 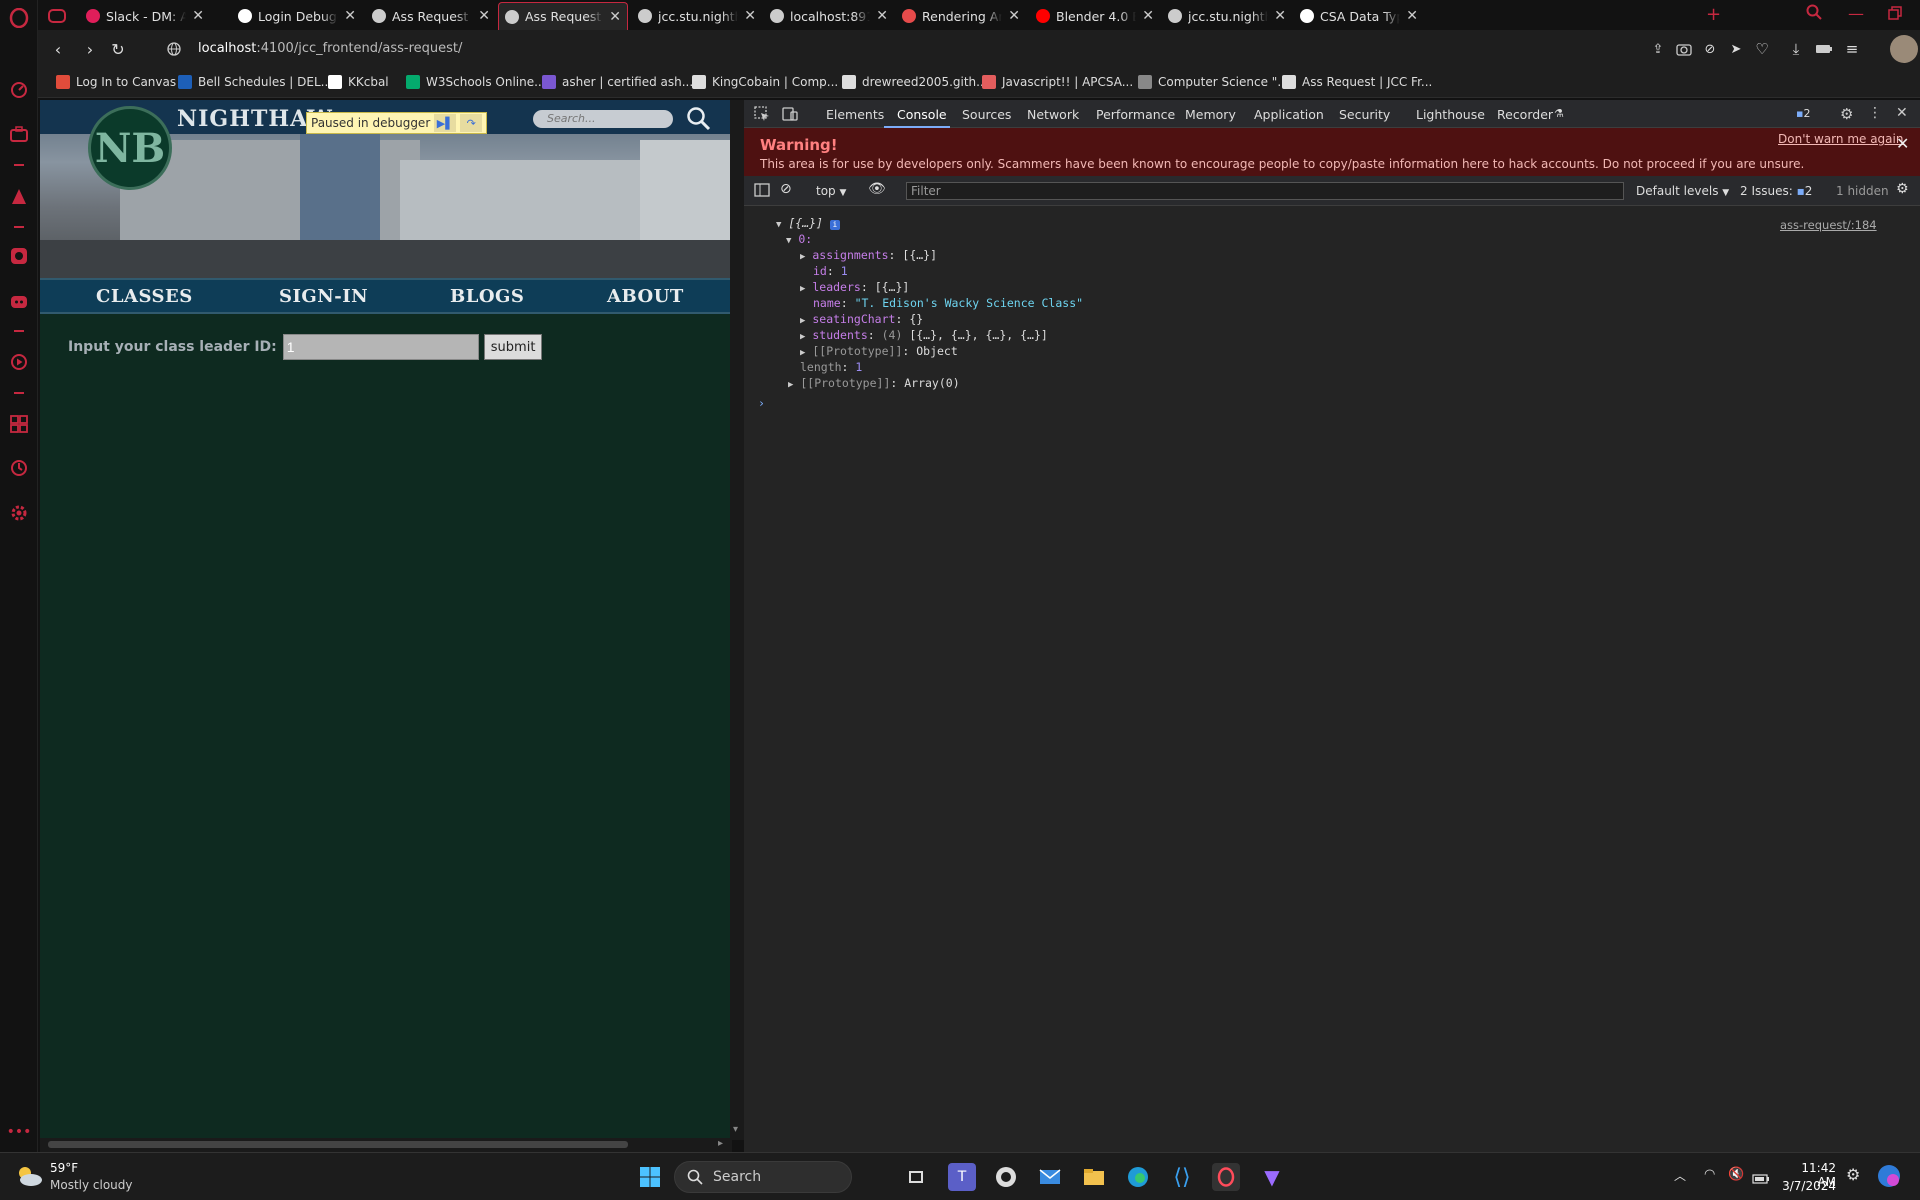 I want to click on console-prop-leaders: ▶ leaders: [{…}], so click(x=854, y=287).